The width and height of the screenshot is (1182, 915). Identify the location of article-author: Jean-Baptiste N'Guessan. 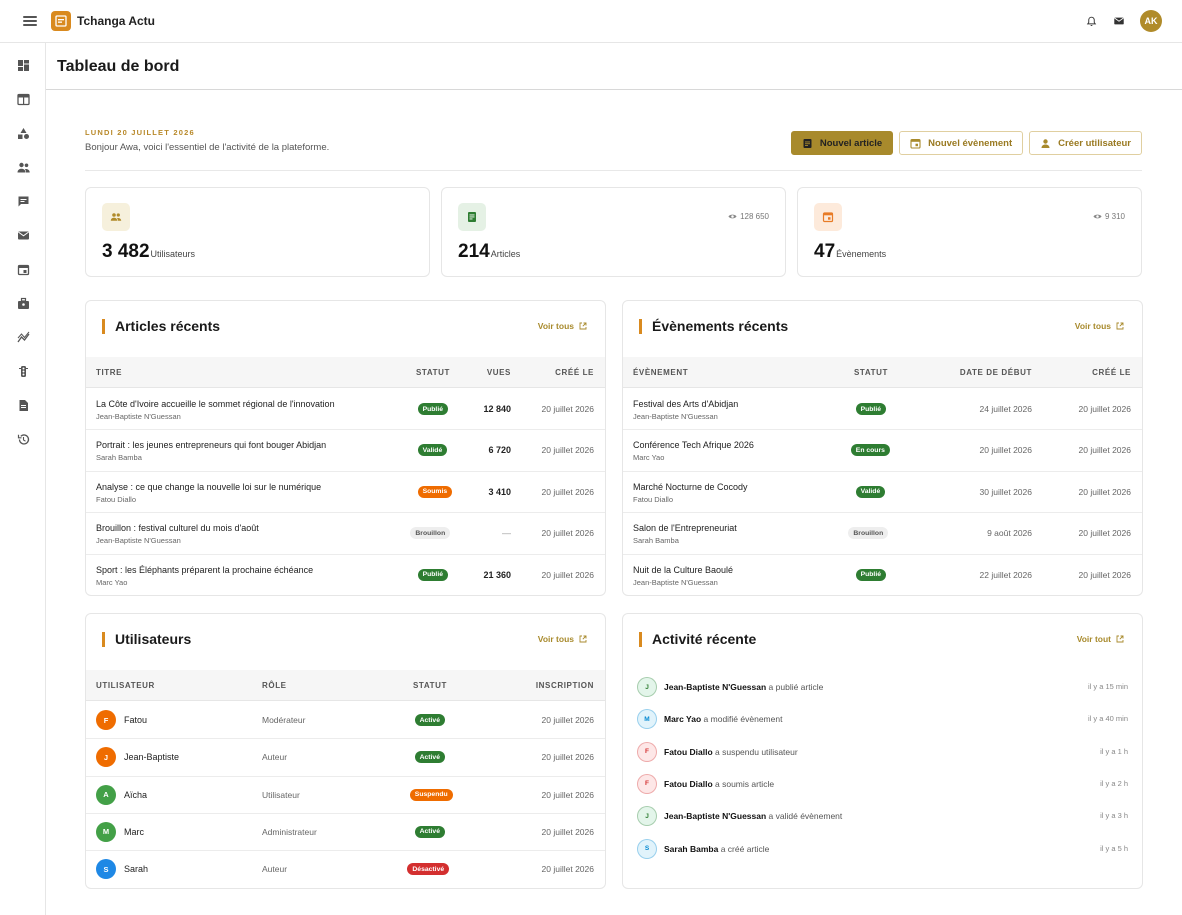
(138, 541).